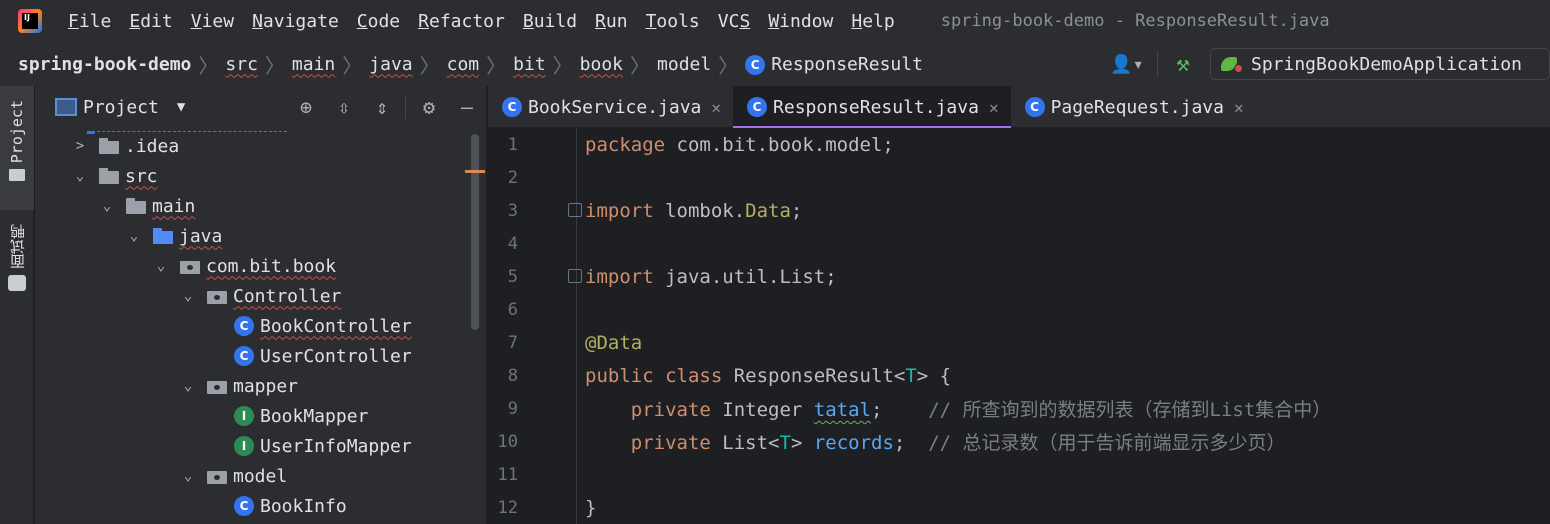 The height and width of the screenshot is (524, 1550). I want to click on menu-navigate: Navigate, so click(295, 21).